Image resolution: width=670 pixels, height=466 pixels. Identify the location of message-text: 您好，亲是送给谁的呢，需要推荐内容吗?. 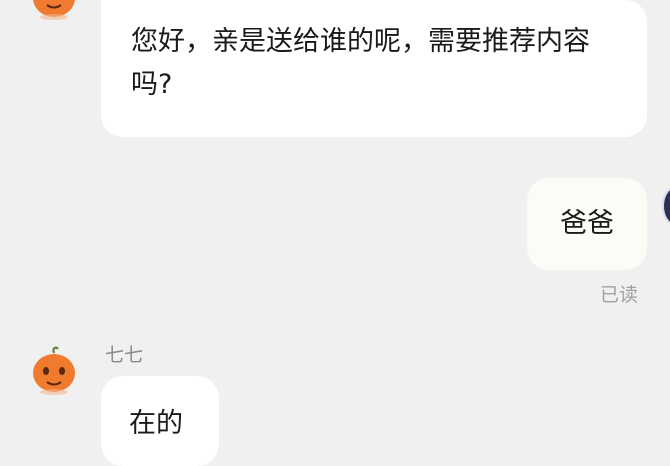
(360, 63).